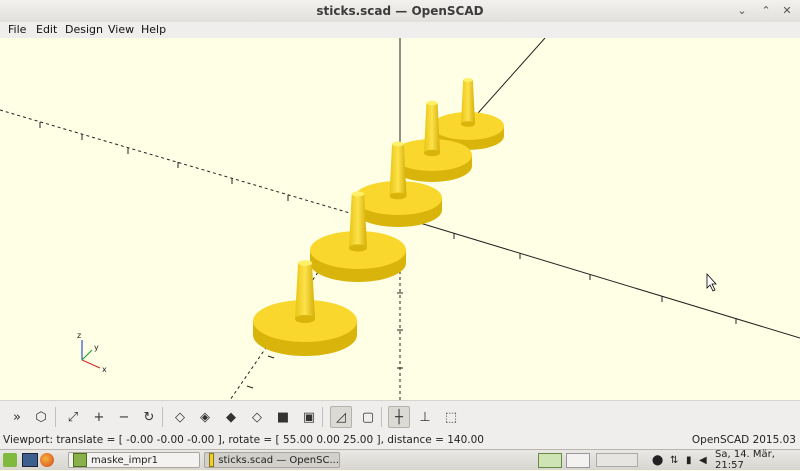  Describe the element at coordinates (212, 460) in the screenshot. I see `openscad-icon` at that location.